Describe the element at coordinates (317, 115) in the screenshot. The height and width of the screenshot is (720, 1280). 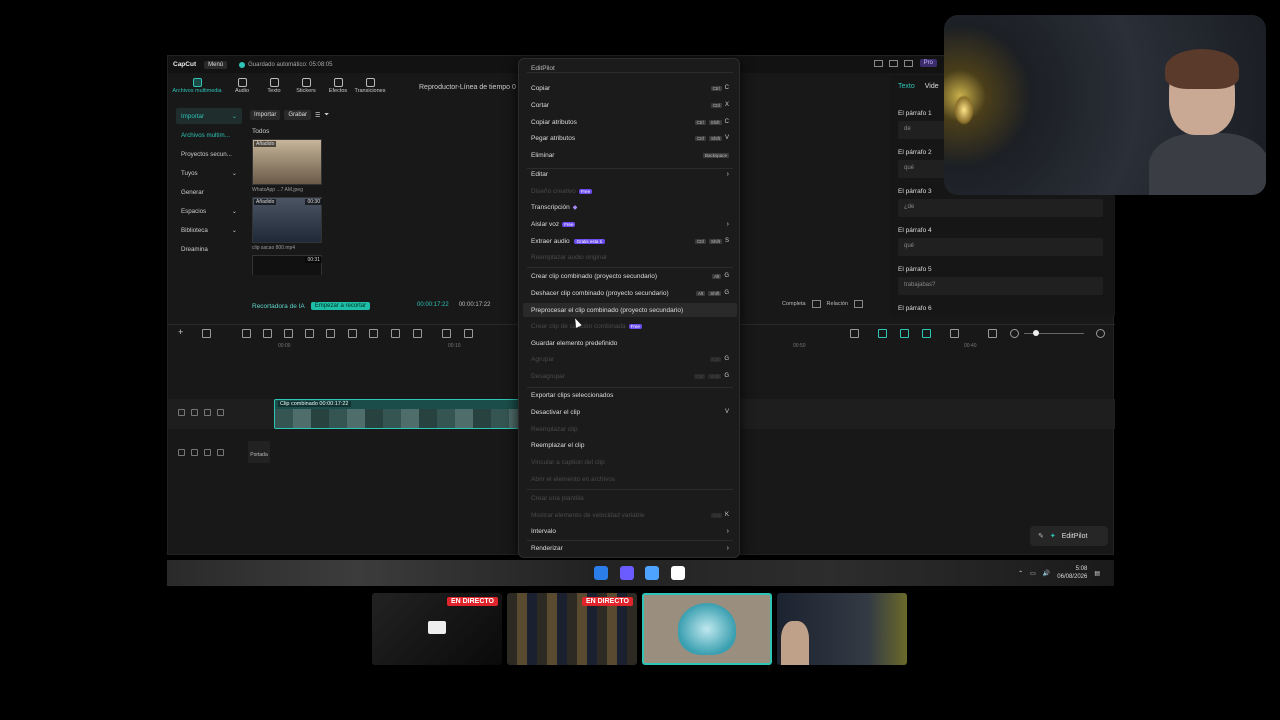
I see `sort-icon: ☰` at that location.